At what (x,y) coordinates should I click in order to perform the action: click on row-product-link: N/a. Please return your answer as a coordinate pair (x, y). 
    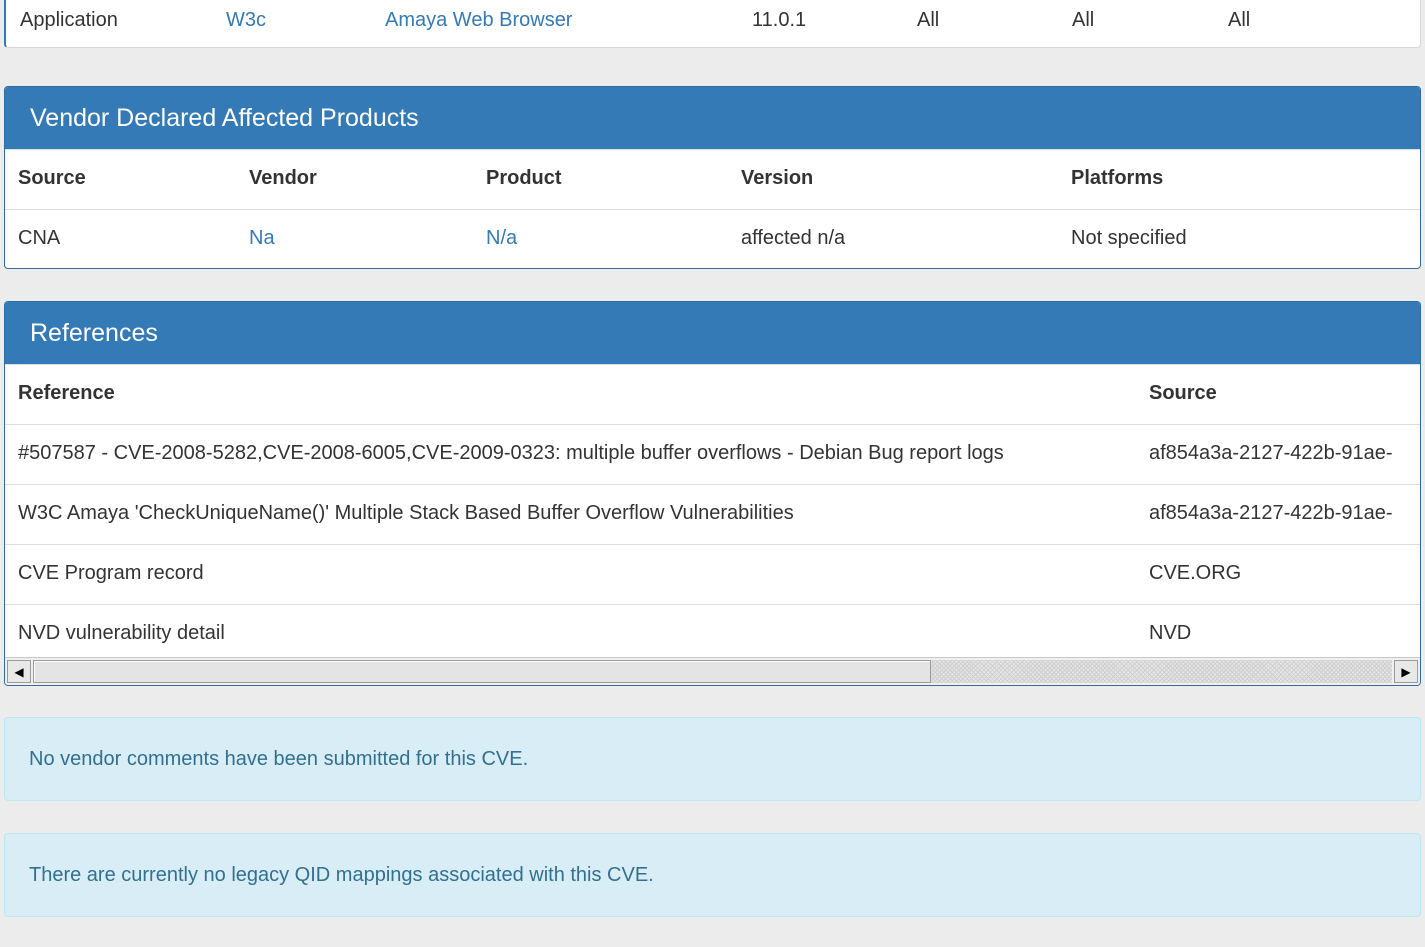
    Looking at the image, I should click on (501, 238).